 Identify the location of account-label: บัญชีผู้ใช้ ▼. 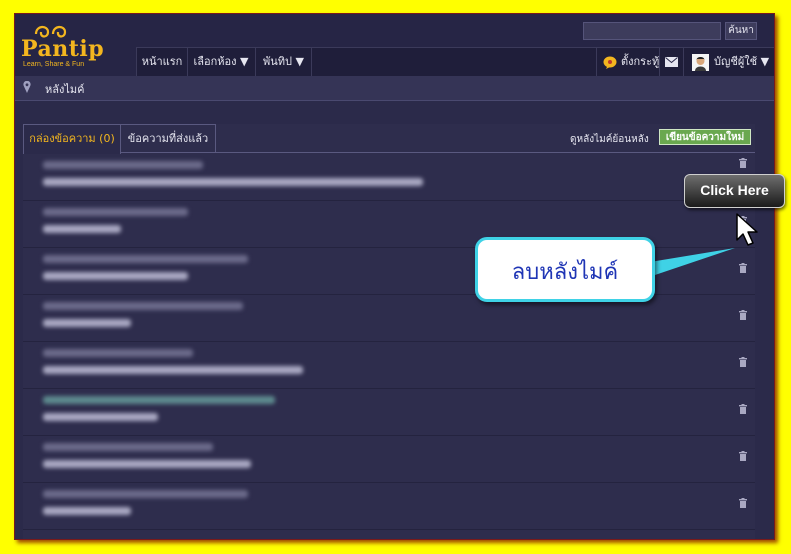
(742, 61).